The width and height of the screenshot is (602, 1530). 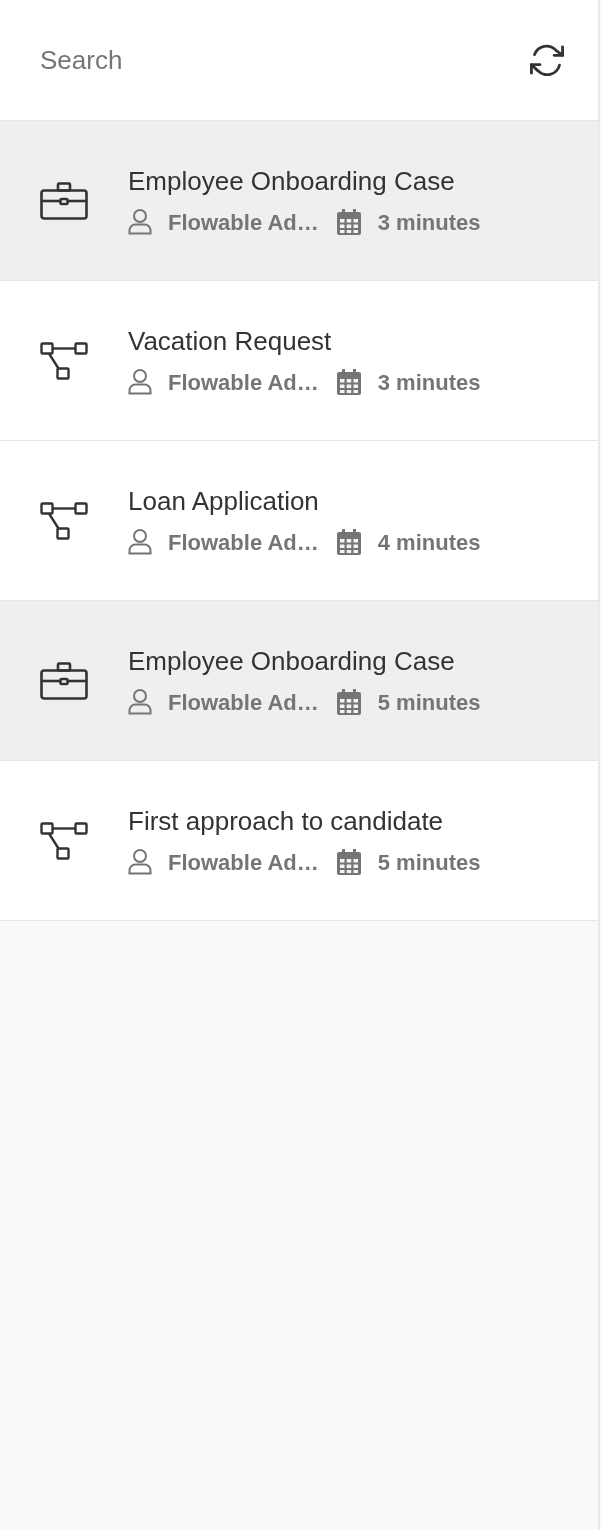 What do you see at coordinates (224, 501) in the screenshot?
I see `item-title: Loan Application` at bounding box center [224, 501].